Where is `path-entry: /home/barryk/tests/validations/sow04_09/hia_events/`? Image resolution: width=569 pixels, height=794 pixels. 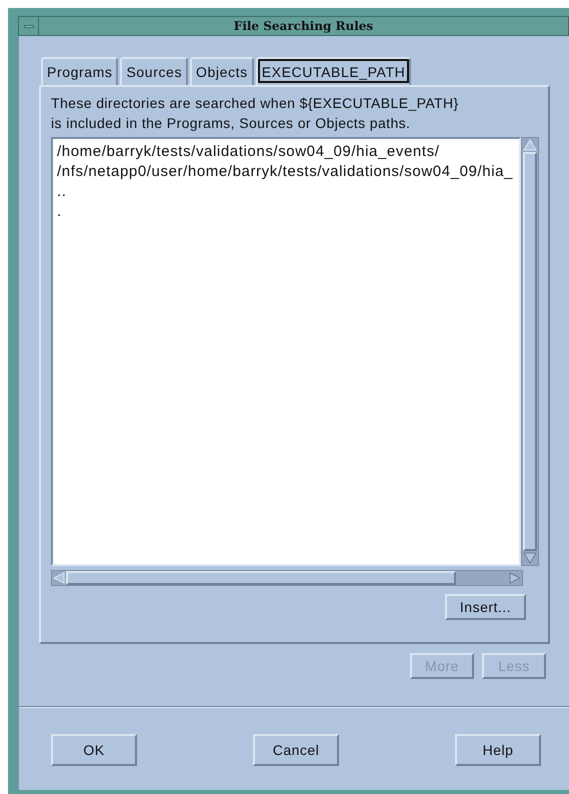 path-entry: /home/barryk/tests/validations/sow04_09/hia_events/ is located at coordinates (286, 152).